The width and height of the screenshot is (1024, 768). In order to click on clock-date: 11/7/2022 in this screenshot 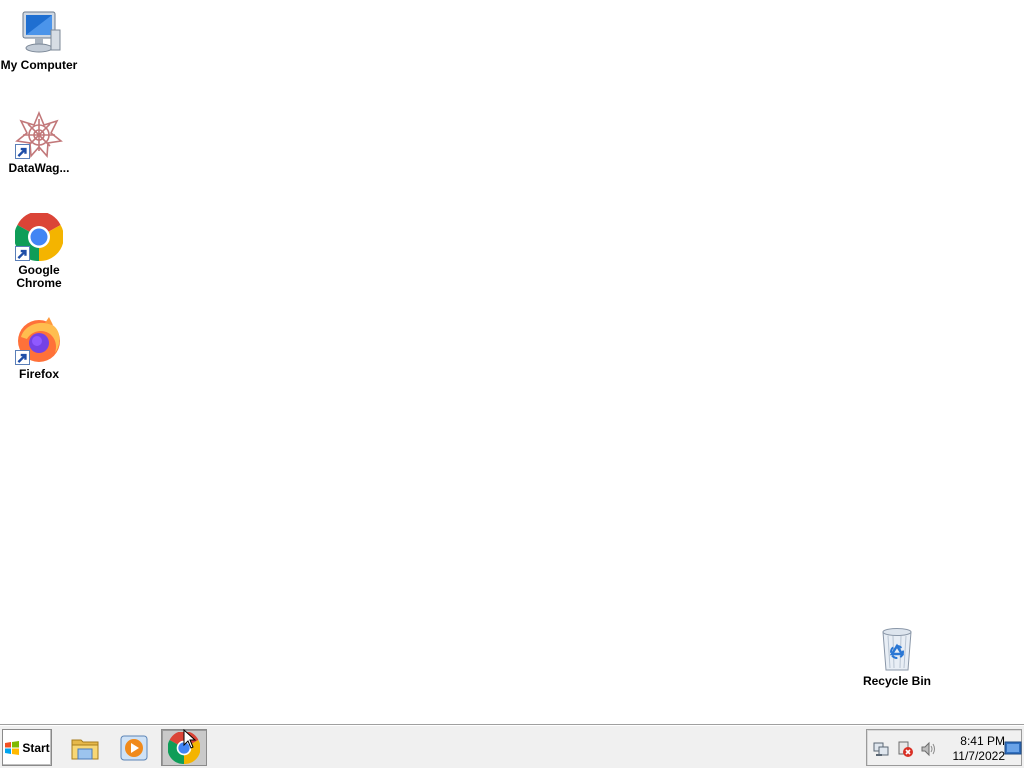, I will do `click(979, 756)`.